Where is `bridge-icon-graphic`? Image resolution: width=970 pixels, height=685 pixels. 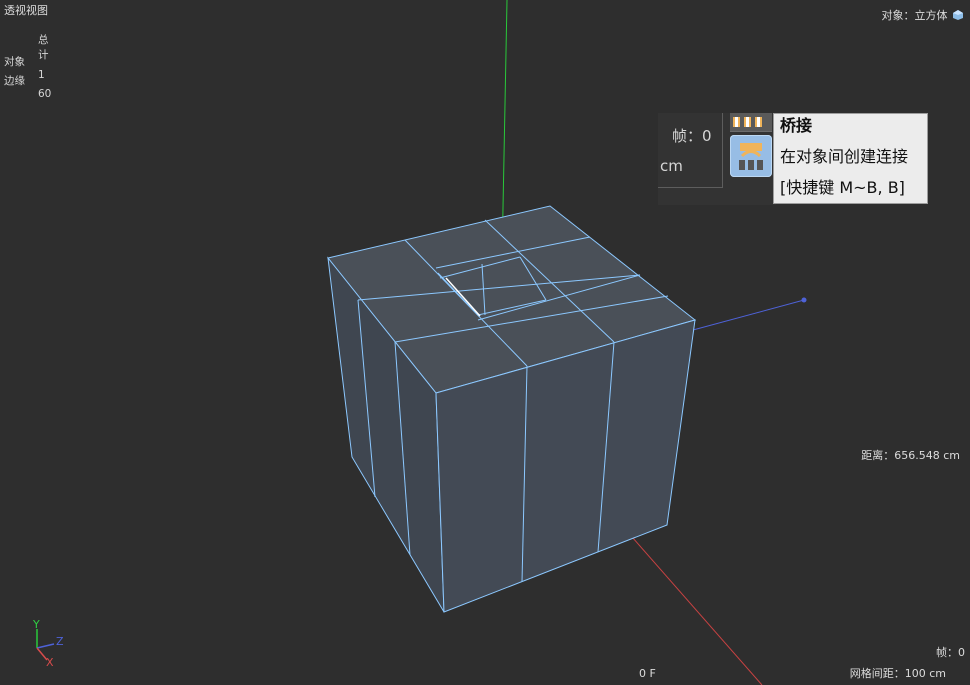
bridge-icon-graphic is located at coordinates (751, 156).